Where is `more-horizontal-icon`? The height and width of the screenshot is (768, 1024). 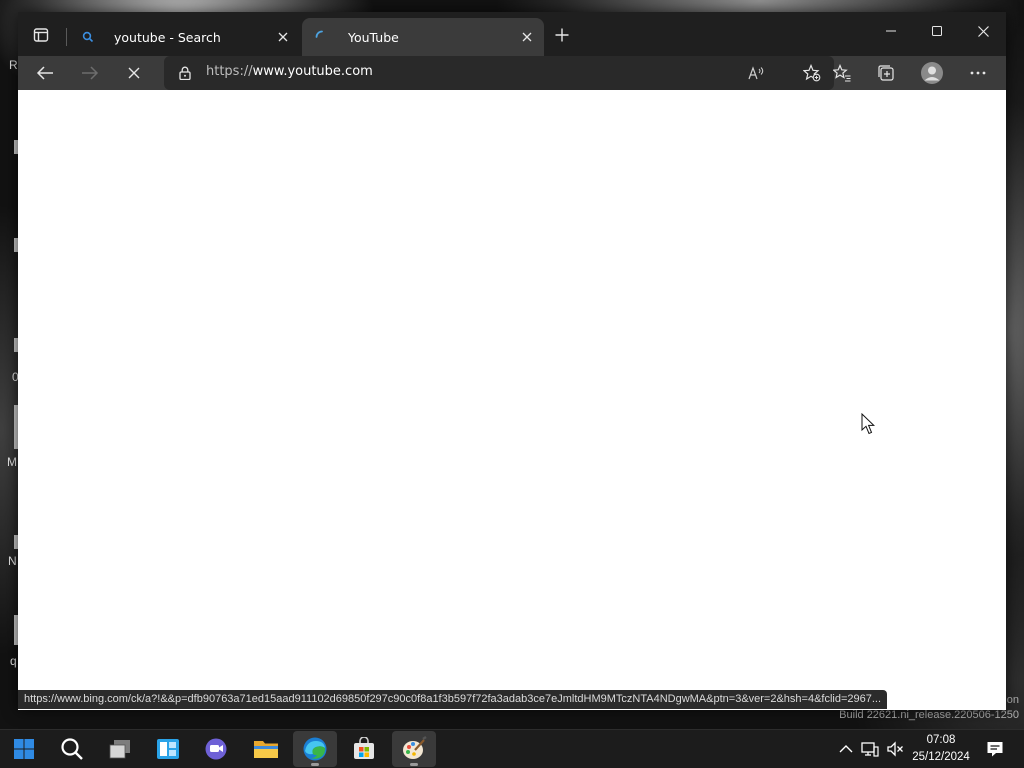
more-horizontal-icon is located at coordinates (978, 73).